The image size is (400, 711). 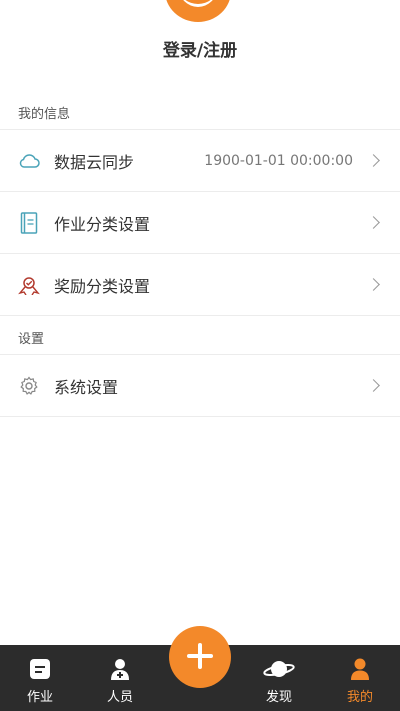 I want to click on login-register-link: 登录/注册, so click(x=200, y=48).